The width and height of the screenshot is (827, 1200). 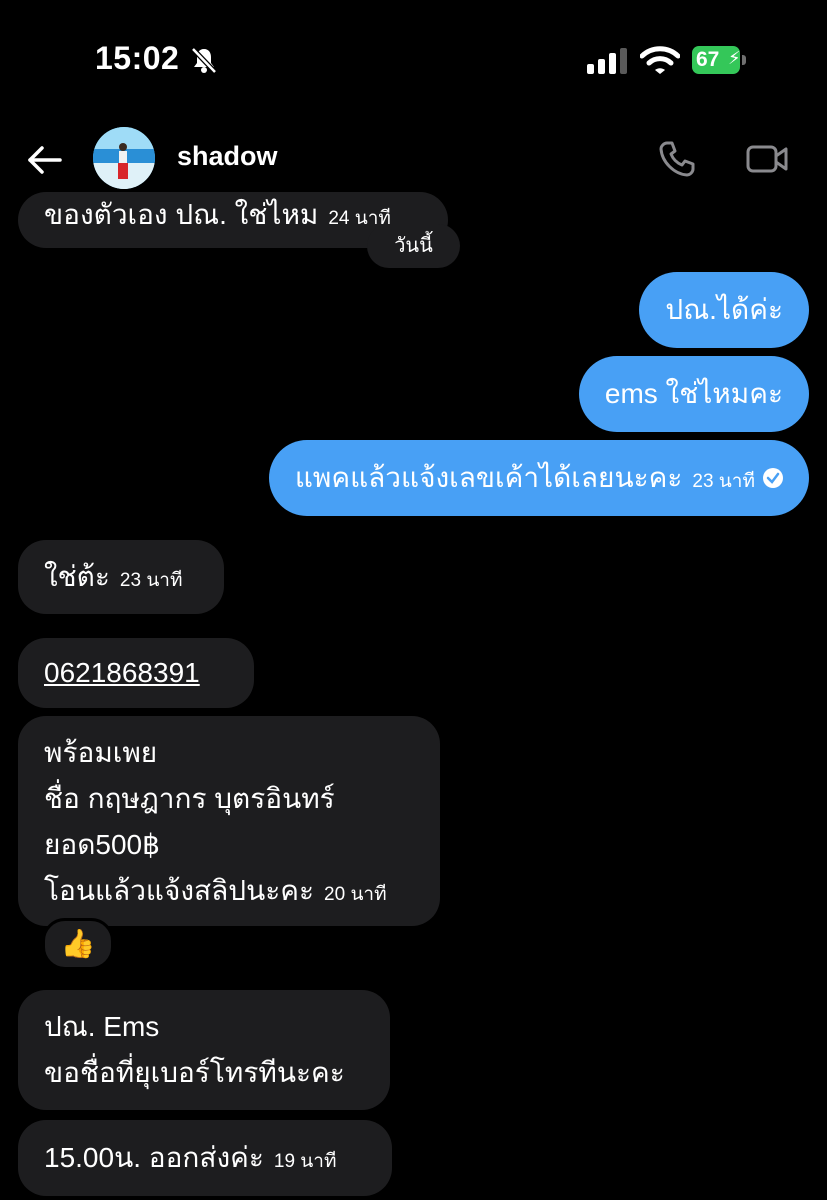 I want to click on outgoing-message: ems ใช่ไหมคะ, so click(x=693, y=394).